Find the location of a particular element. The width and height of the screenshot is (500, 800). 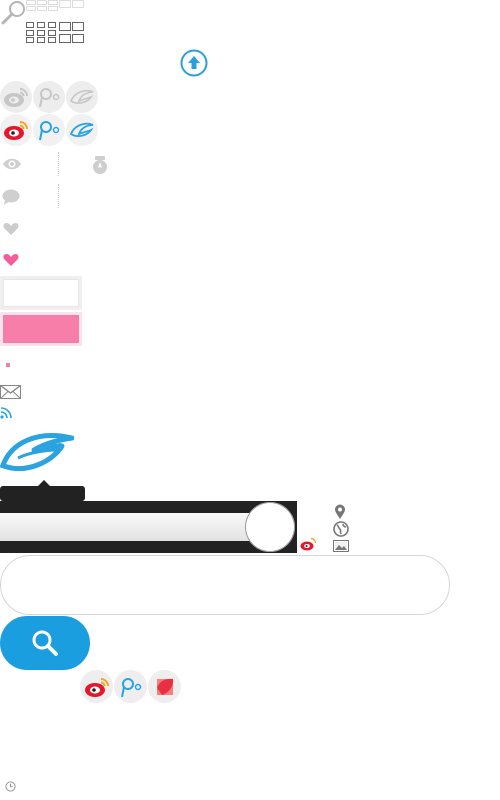

qzone-icon is located at coordinates (82, 97).